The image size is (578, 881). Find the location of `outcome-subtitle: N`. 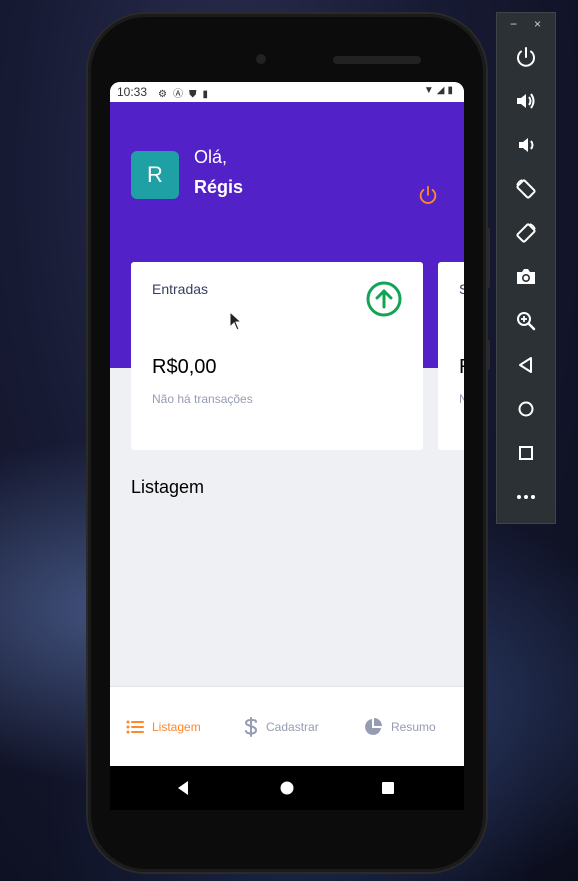

outcome-subtitle: N is located at coordinates (461, 399).